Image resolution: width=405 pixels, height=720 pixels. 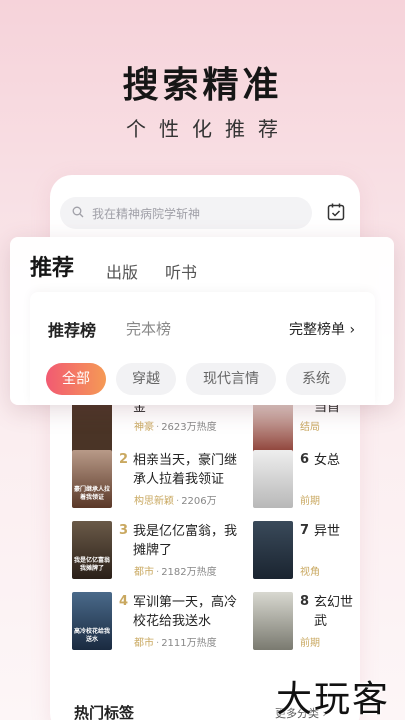 What do you see at coordinates (92, 550) in the screenshot?
I see `book-cover: 我是亿亿富翁我摊牌了` at bounding box center [92, 550].